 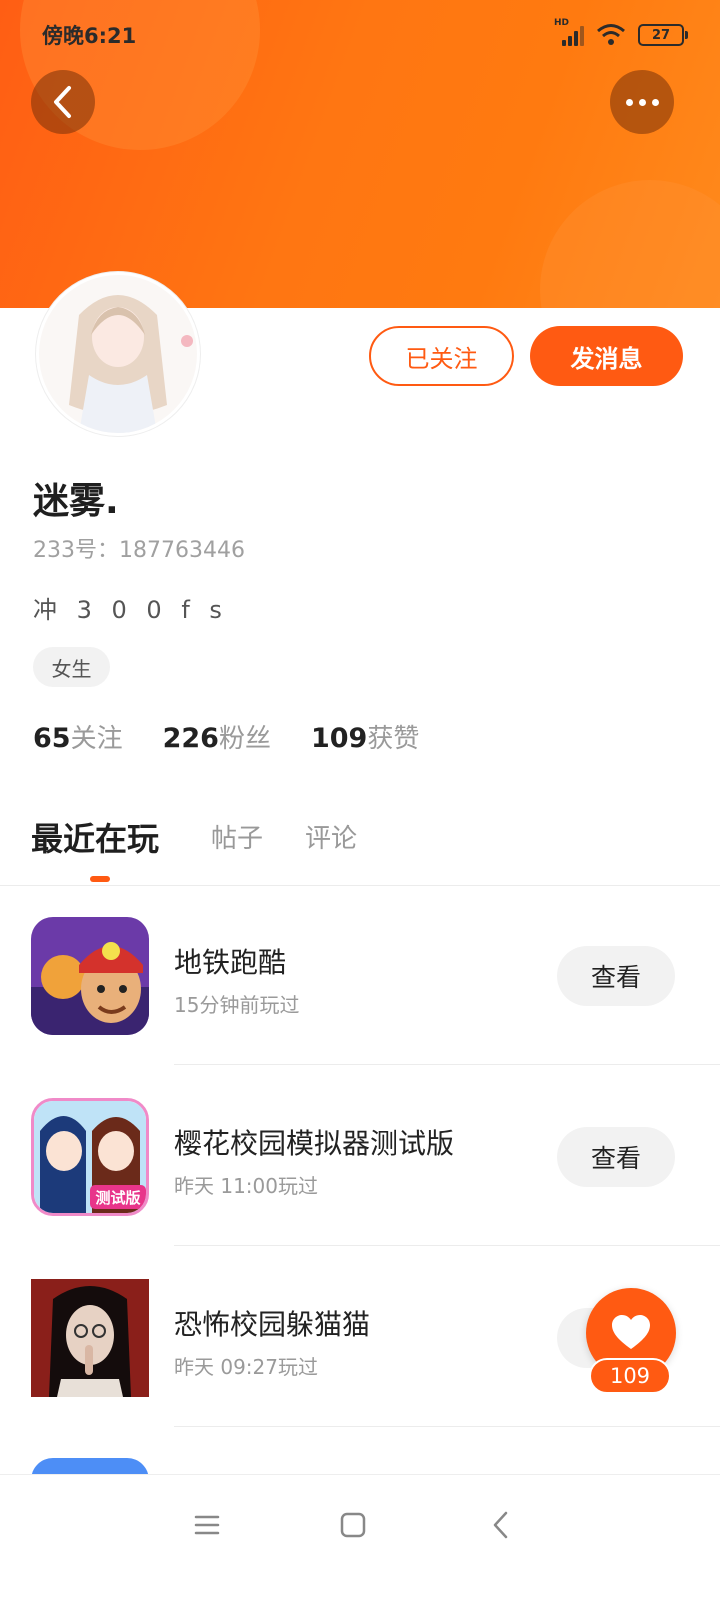 What do you see at coordinates (207, 1525) in the screenshot?
I see `menu-icon` at bounding box center [207, 1525].